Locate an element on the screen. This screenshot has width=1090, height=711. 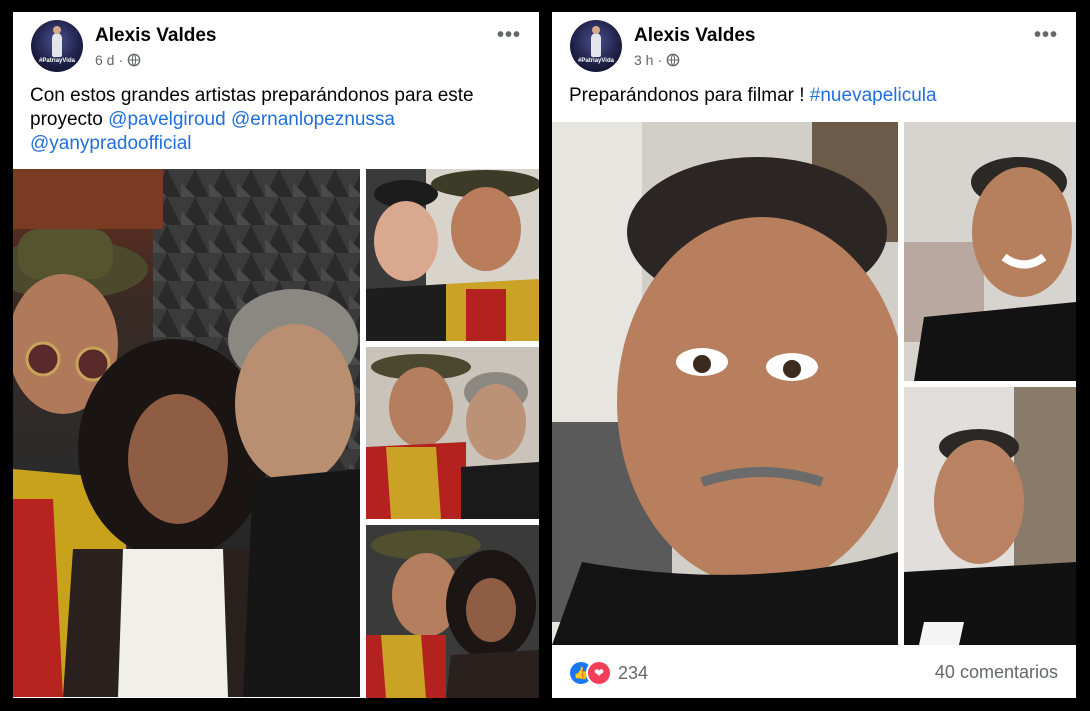
post-meta: 6 d · is located at coordinates (118, 60).